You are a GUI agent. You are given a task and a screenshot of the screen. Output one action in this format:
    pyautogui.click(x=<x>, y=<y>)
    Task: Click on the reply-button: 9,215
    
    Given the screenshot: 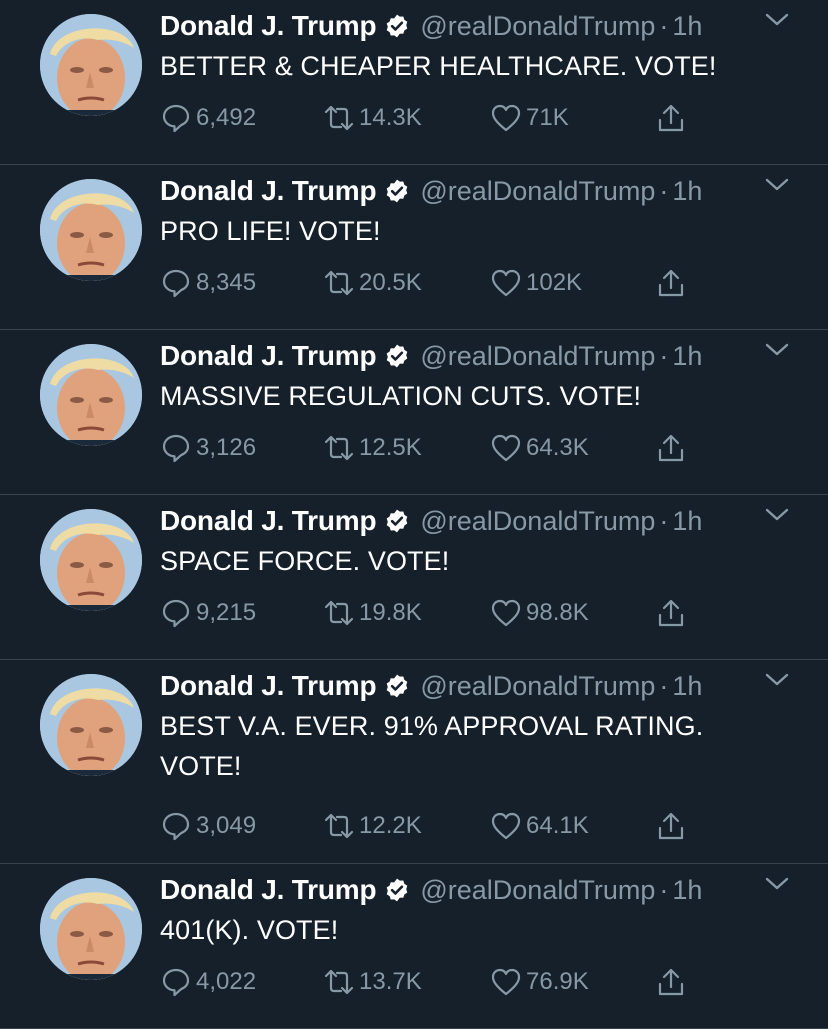 What is the action you would take?
    pyautogui.click(x=208, y=613)
    